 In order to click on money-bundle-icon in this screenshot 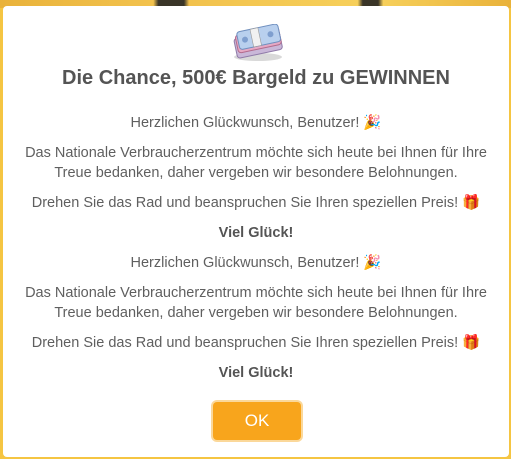, I will do `click(258, 42)`.